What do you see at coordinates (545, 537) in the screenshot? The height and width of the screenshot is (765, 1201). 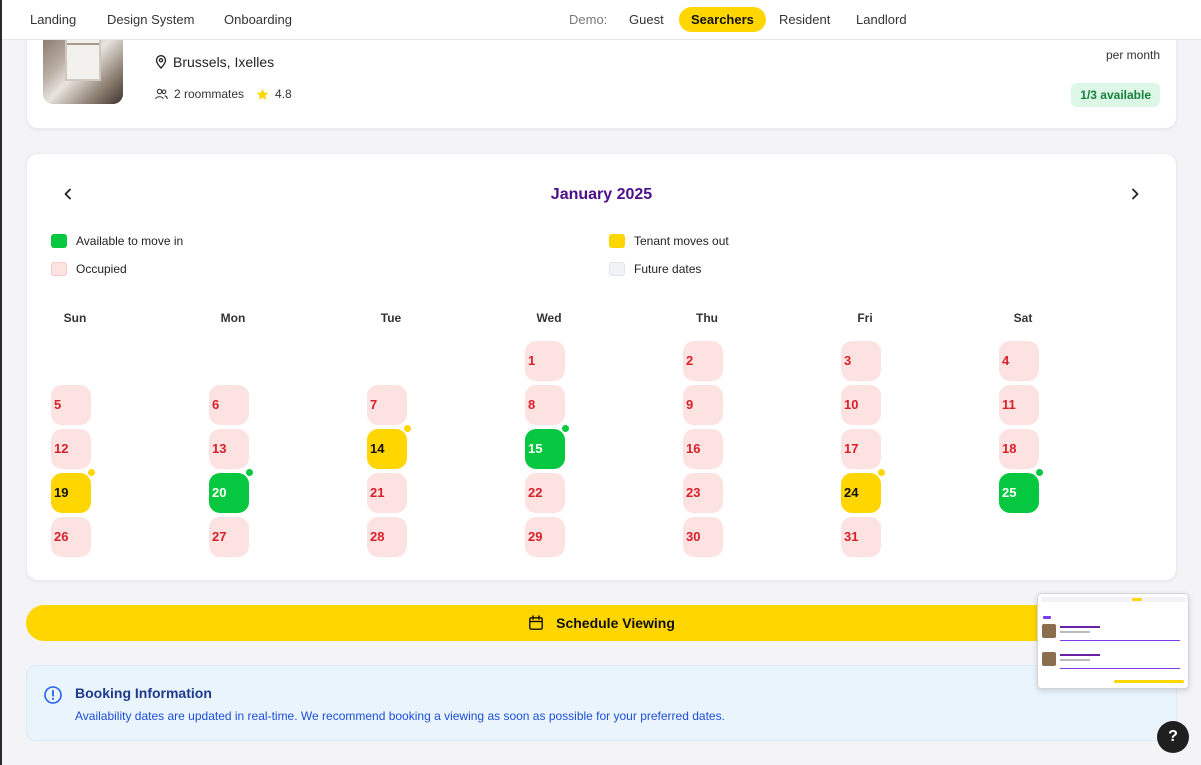 I see `calendar-day-29: 29` at bounding box center [545, 537].